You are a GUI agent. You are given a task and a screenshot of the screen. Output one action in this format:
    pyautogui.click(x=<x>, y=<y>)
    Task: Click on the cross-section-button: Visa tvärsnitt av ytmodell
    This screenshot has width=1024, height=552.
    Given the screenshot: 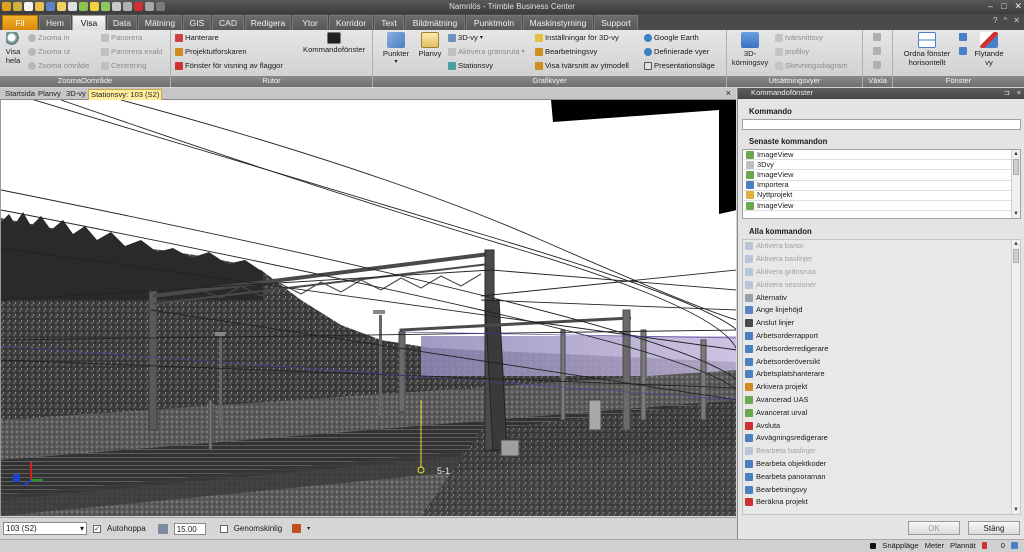 What is the action you would take?
    pyautogui.click(x=582, y=65)
    